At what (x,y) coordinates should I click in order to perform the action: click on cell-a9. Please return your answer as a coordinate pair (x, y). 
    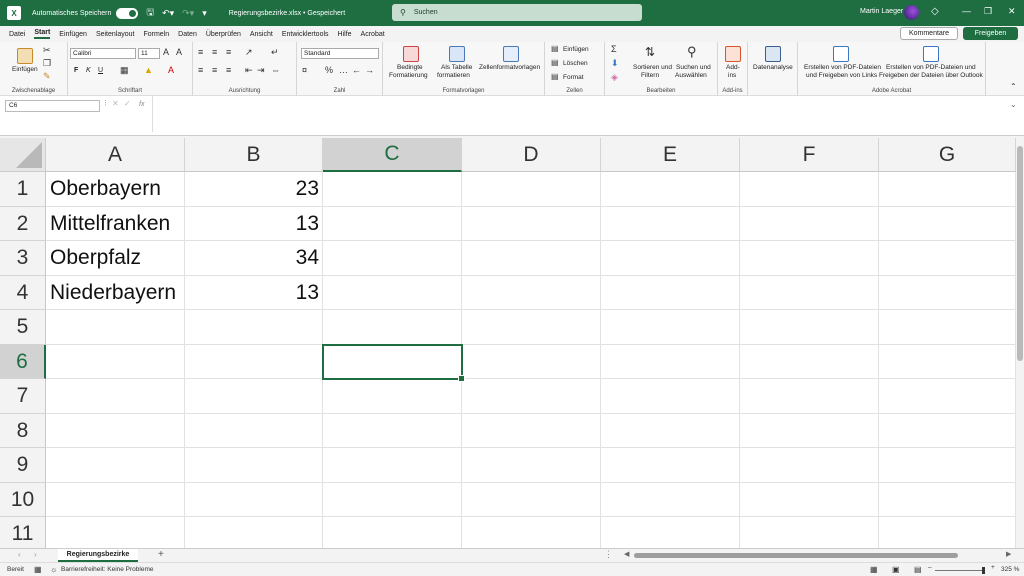
    Looking at the image, I should click on (115, 465).